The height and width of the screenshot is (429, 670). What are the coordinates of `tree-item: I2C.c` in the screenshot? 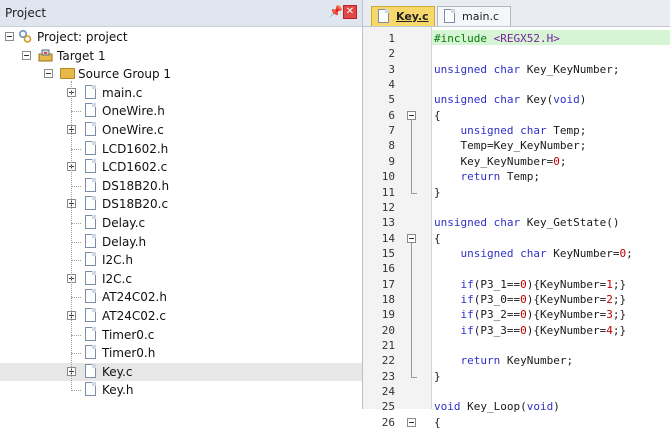 It's located at (181, 279).